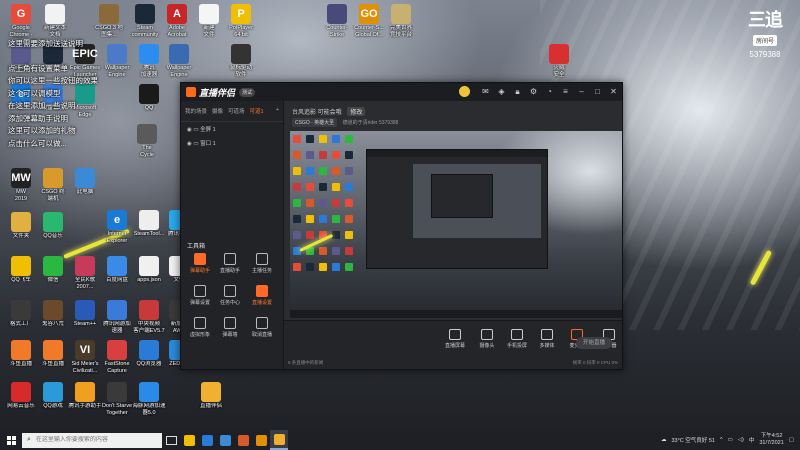 Image resolution: width=800 pixels, height=450 pixels. I want to click on control-button: 多媒体, so click(547, 339).